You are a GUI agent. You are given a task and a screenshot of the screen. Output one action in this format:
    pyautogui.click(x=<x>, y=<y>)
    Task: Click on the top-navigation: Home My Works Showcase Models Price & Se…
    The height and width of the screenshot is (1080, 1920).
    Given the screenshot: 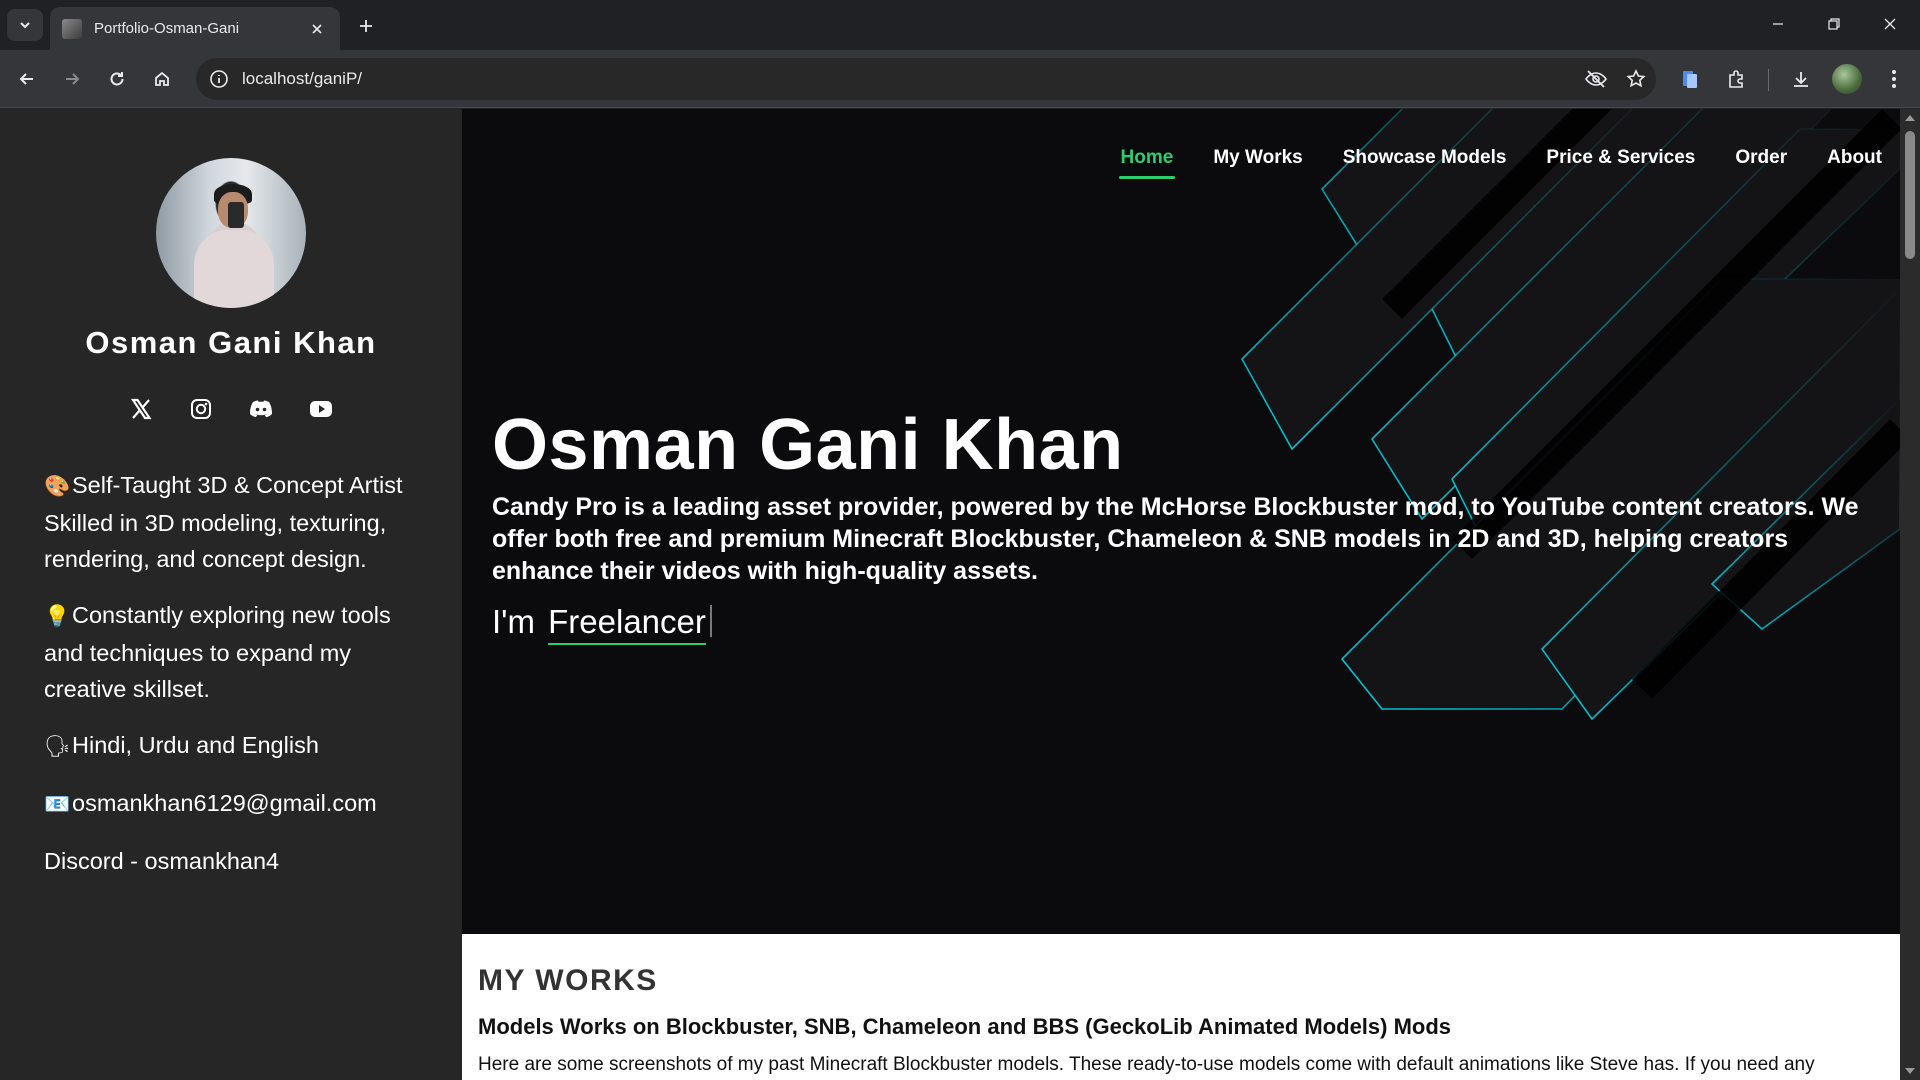 What is the action you would take?
    pyautogui.click(x=1500, y=163)
    